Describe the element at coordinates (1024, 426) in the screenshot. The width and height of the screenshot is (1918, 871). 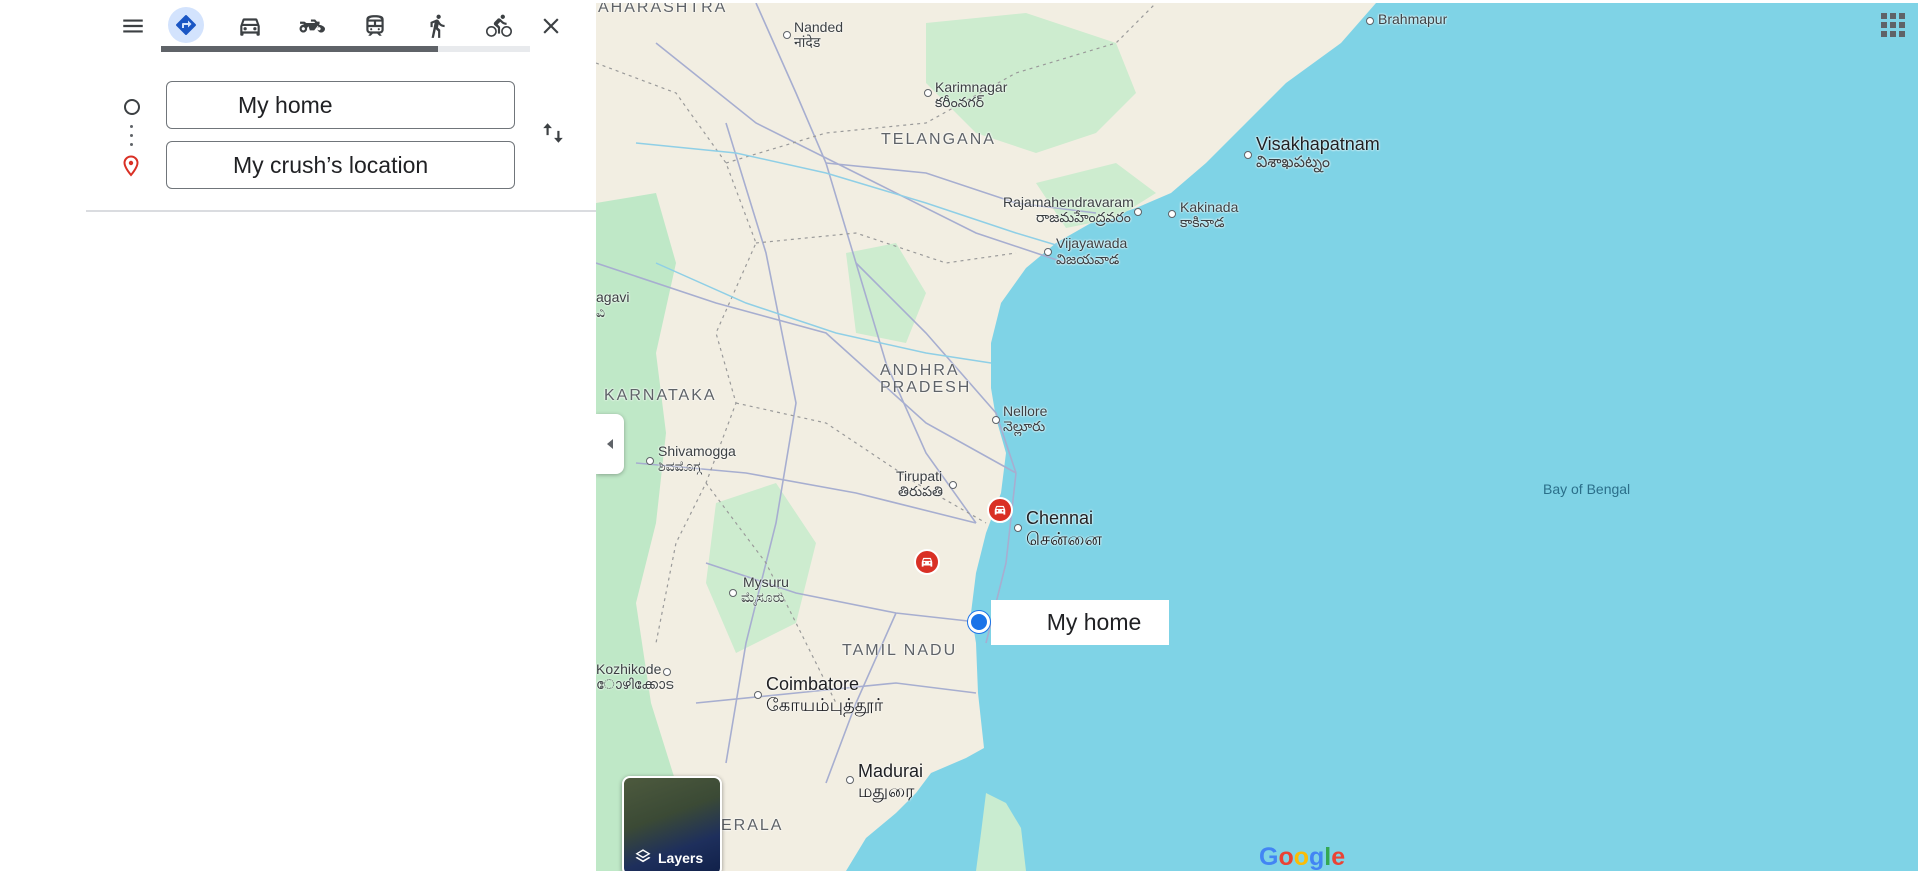
I see `label-nellore-local: నెల్లూరు` at that location.